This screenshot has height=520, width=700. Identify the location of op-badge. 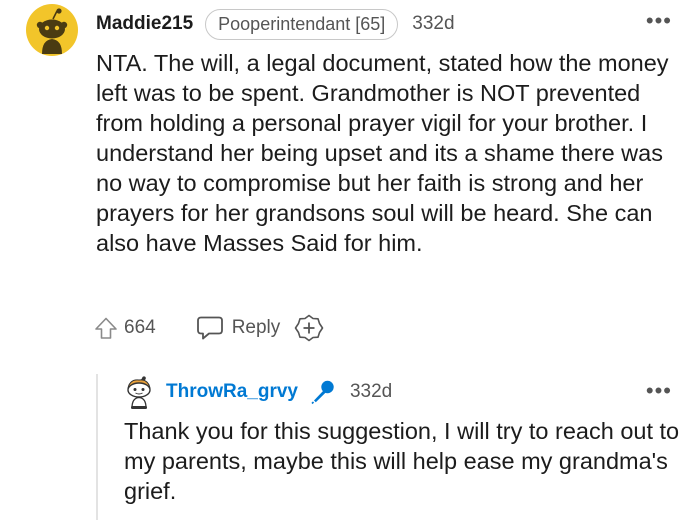
(323, 392).